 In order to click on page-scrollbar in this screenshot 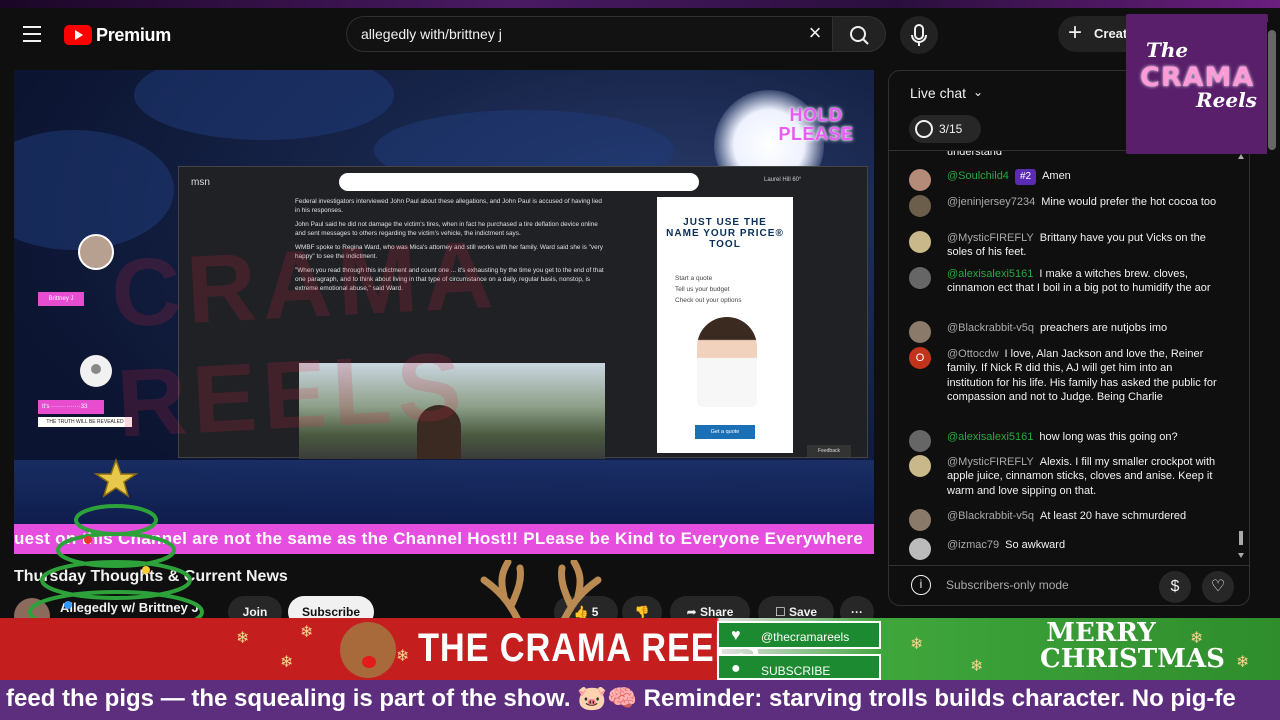, I will do `click(1272, 342)`.